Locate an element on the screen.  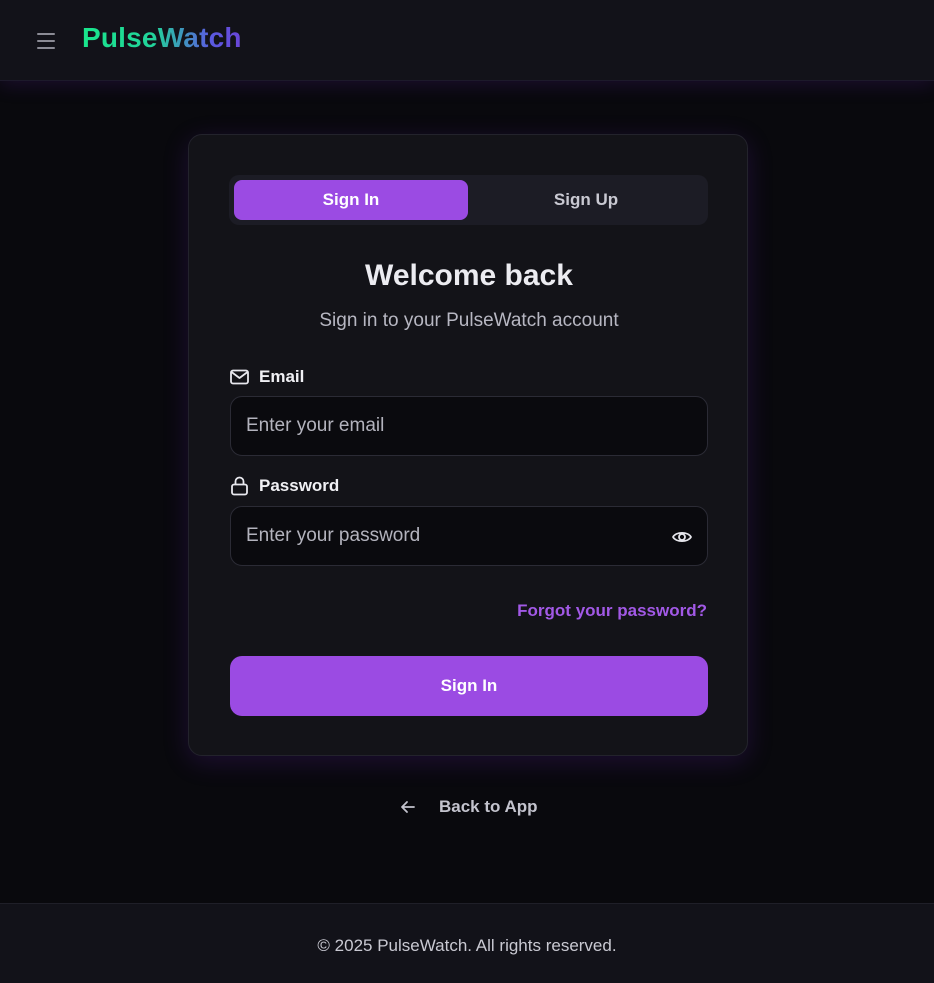
top-bar: PulseWatch is located at coordinates (467, 40).